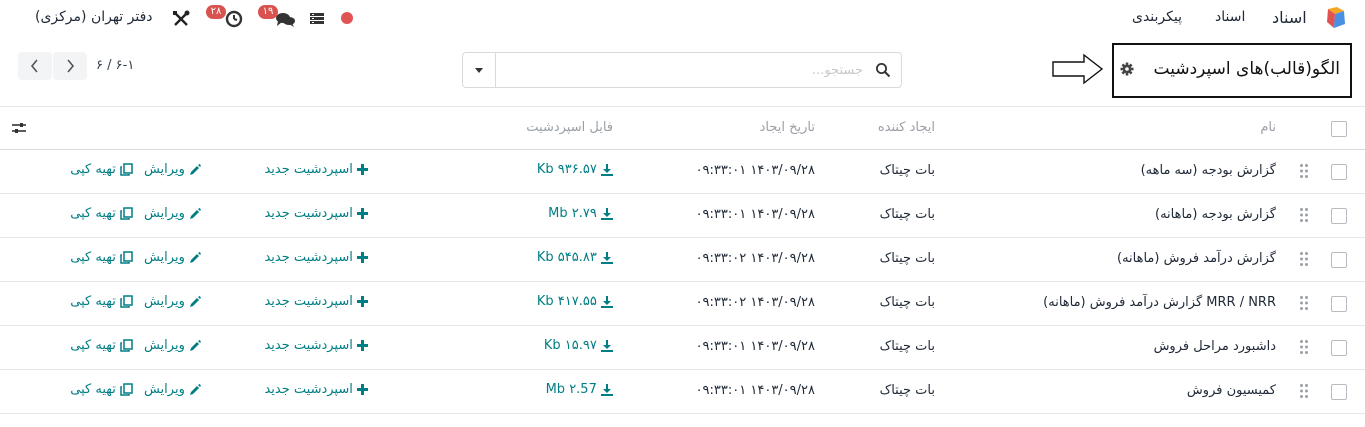 This screenshot has width=1365, height=427. Describe the element at coordinates (1336, 18) in the screenshot. I see `app-logo` at that location.